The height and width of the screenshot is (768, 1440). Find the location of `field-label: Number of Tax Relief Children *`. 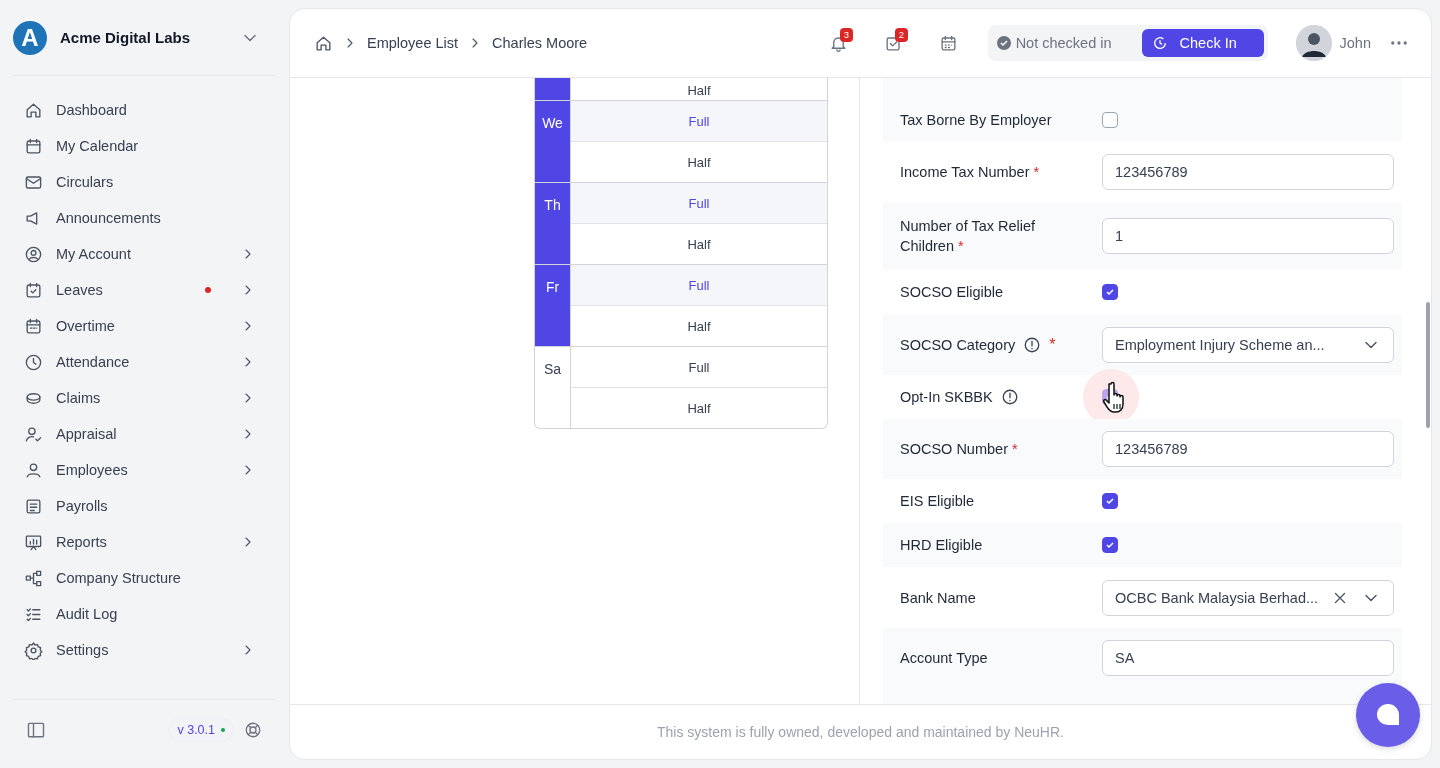

field-label: Number of Tax Relief Children * is located at coordinates (968, 236).